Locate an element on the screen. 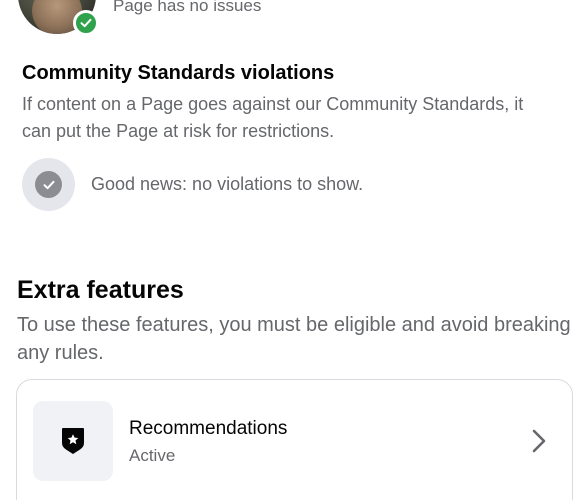  no-violations-text: Good news: no violations to show. is located at coordinates (227, 184).